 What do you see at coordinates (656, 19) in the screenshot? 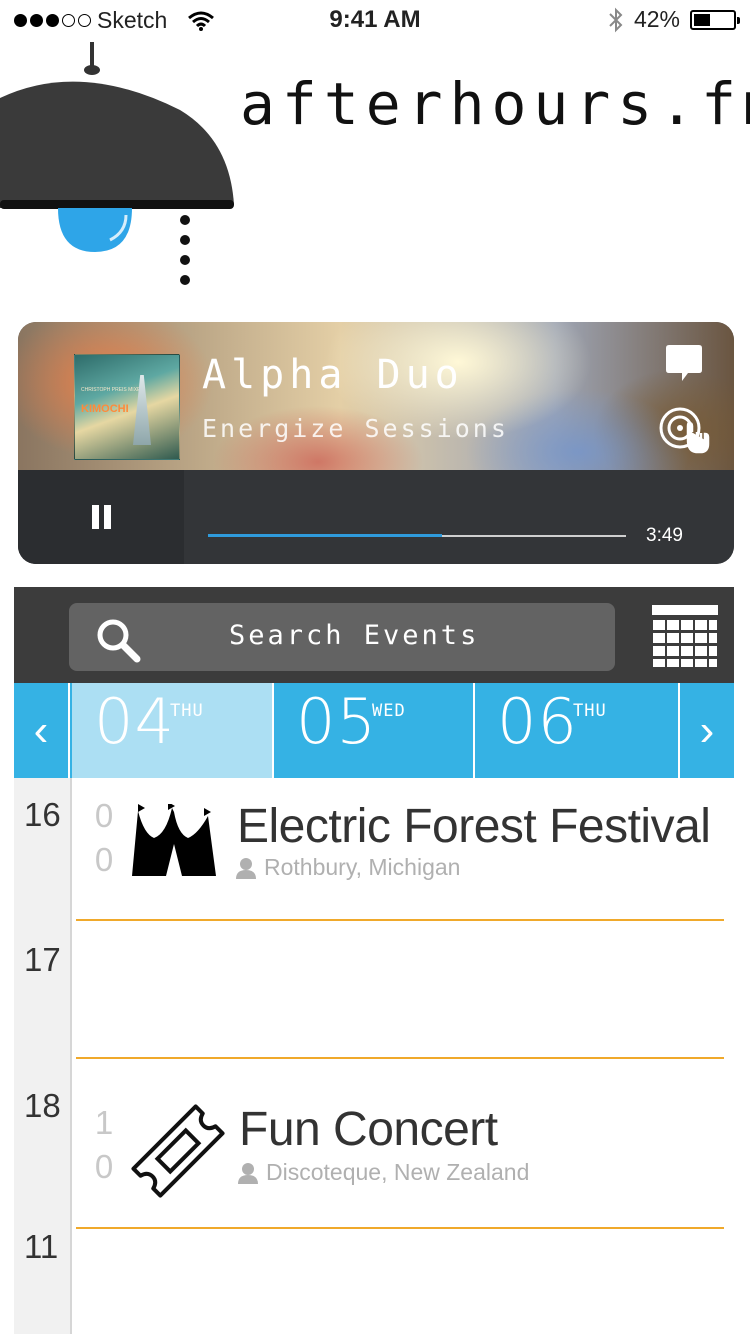
I see `battery-percent: 42%` at bounding box center [656, 19].